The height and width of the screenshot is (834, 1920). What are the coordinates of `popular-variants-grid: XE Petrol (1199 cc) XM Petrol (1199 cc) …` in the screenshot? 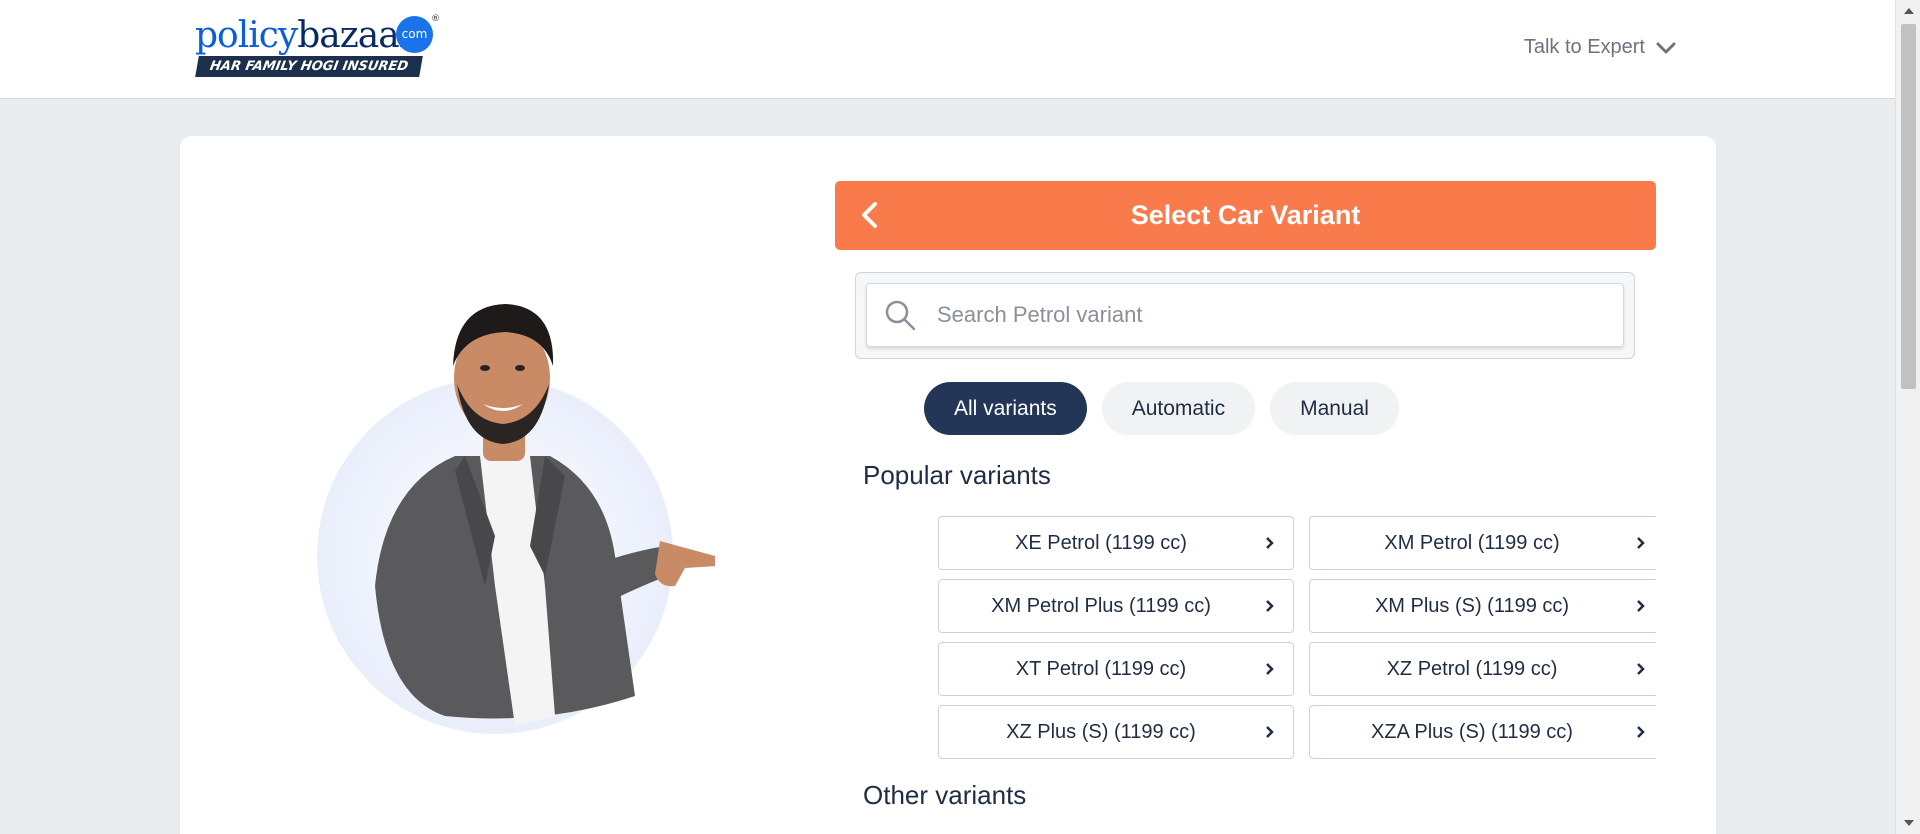 It's located at (1297, 638).